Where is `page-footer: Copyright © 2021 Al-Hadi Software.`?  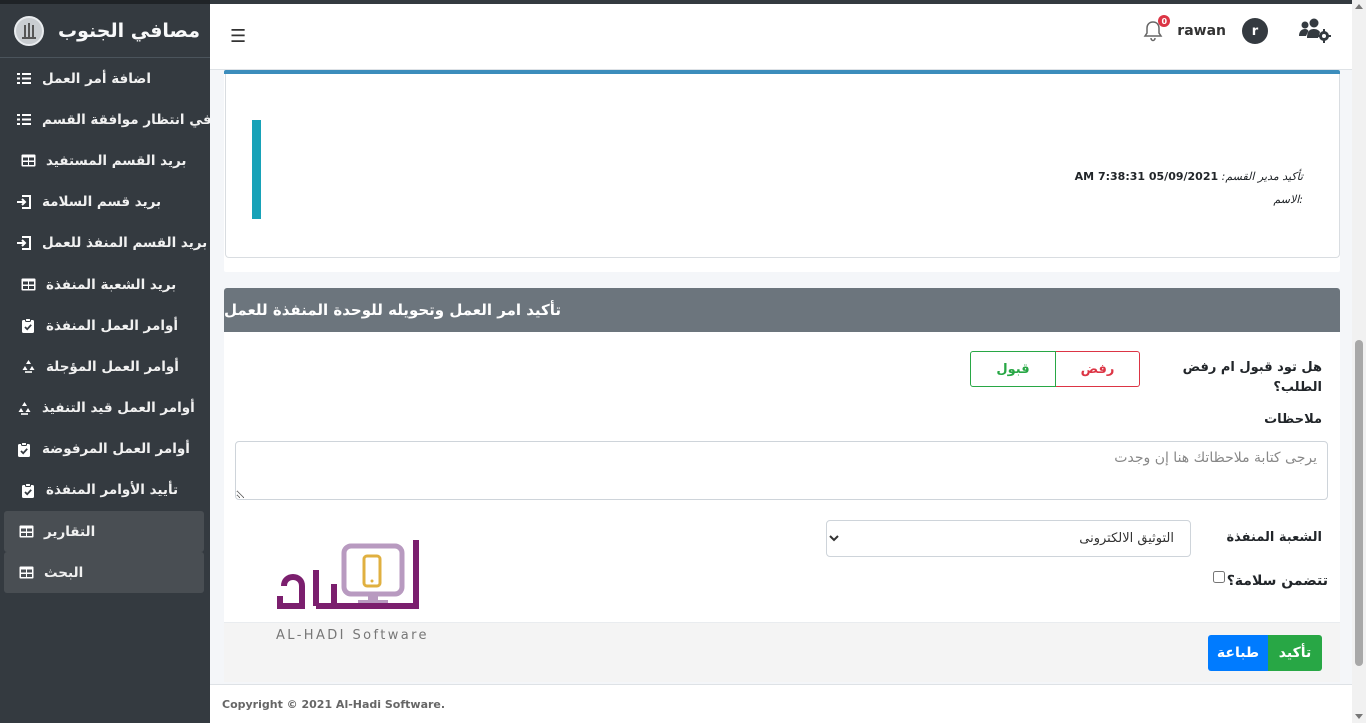 page-footer: Copyright © 2021 Al-Hadi Software. is located at coordinates (781, 703).